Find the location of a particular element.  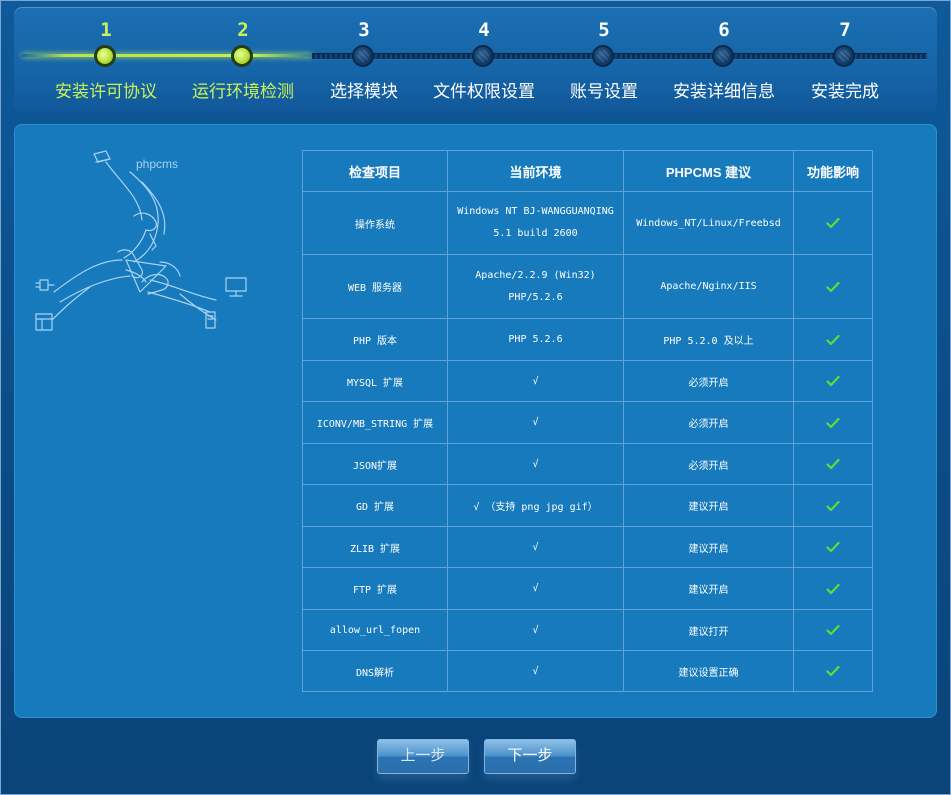

column-header-impact: 功能影响 is located at coordinates (833, 171).